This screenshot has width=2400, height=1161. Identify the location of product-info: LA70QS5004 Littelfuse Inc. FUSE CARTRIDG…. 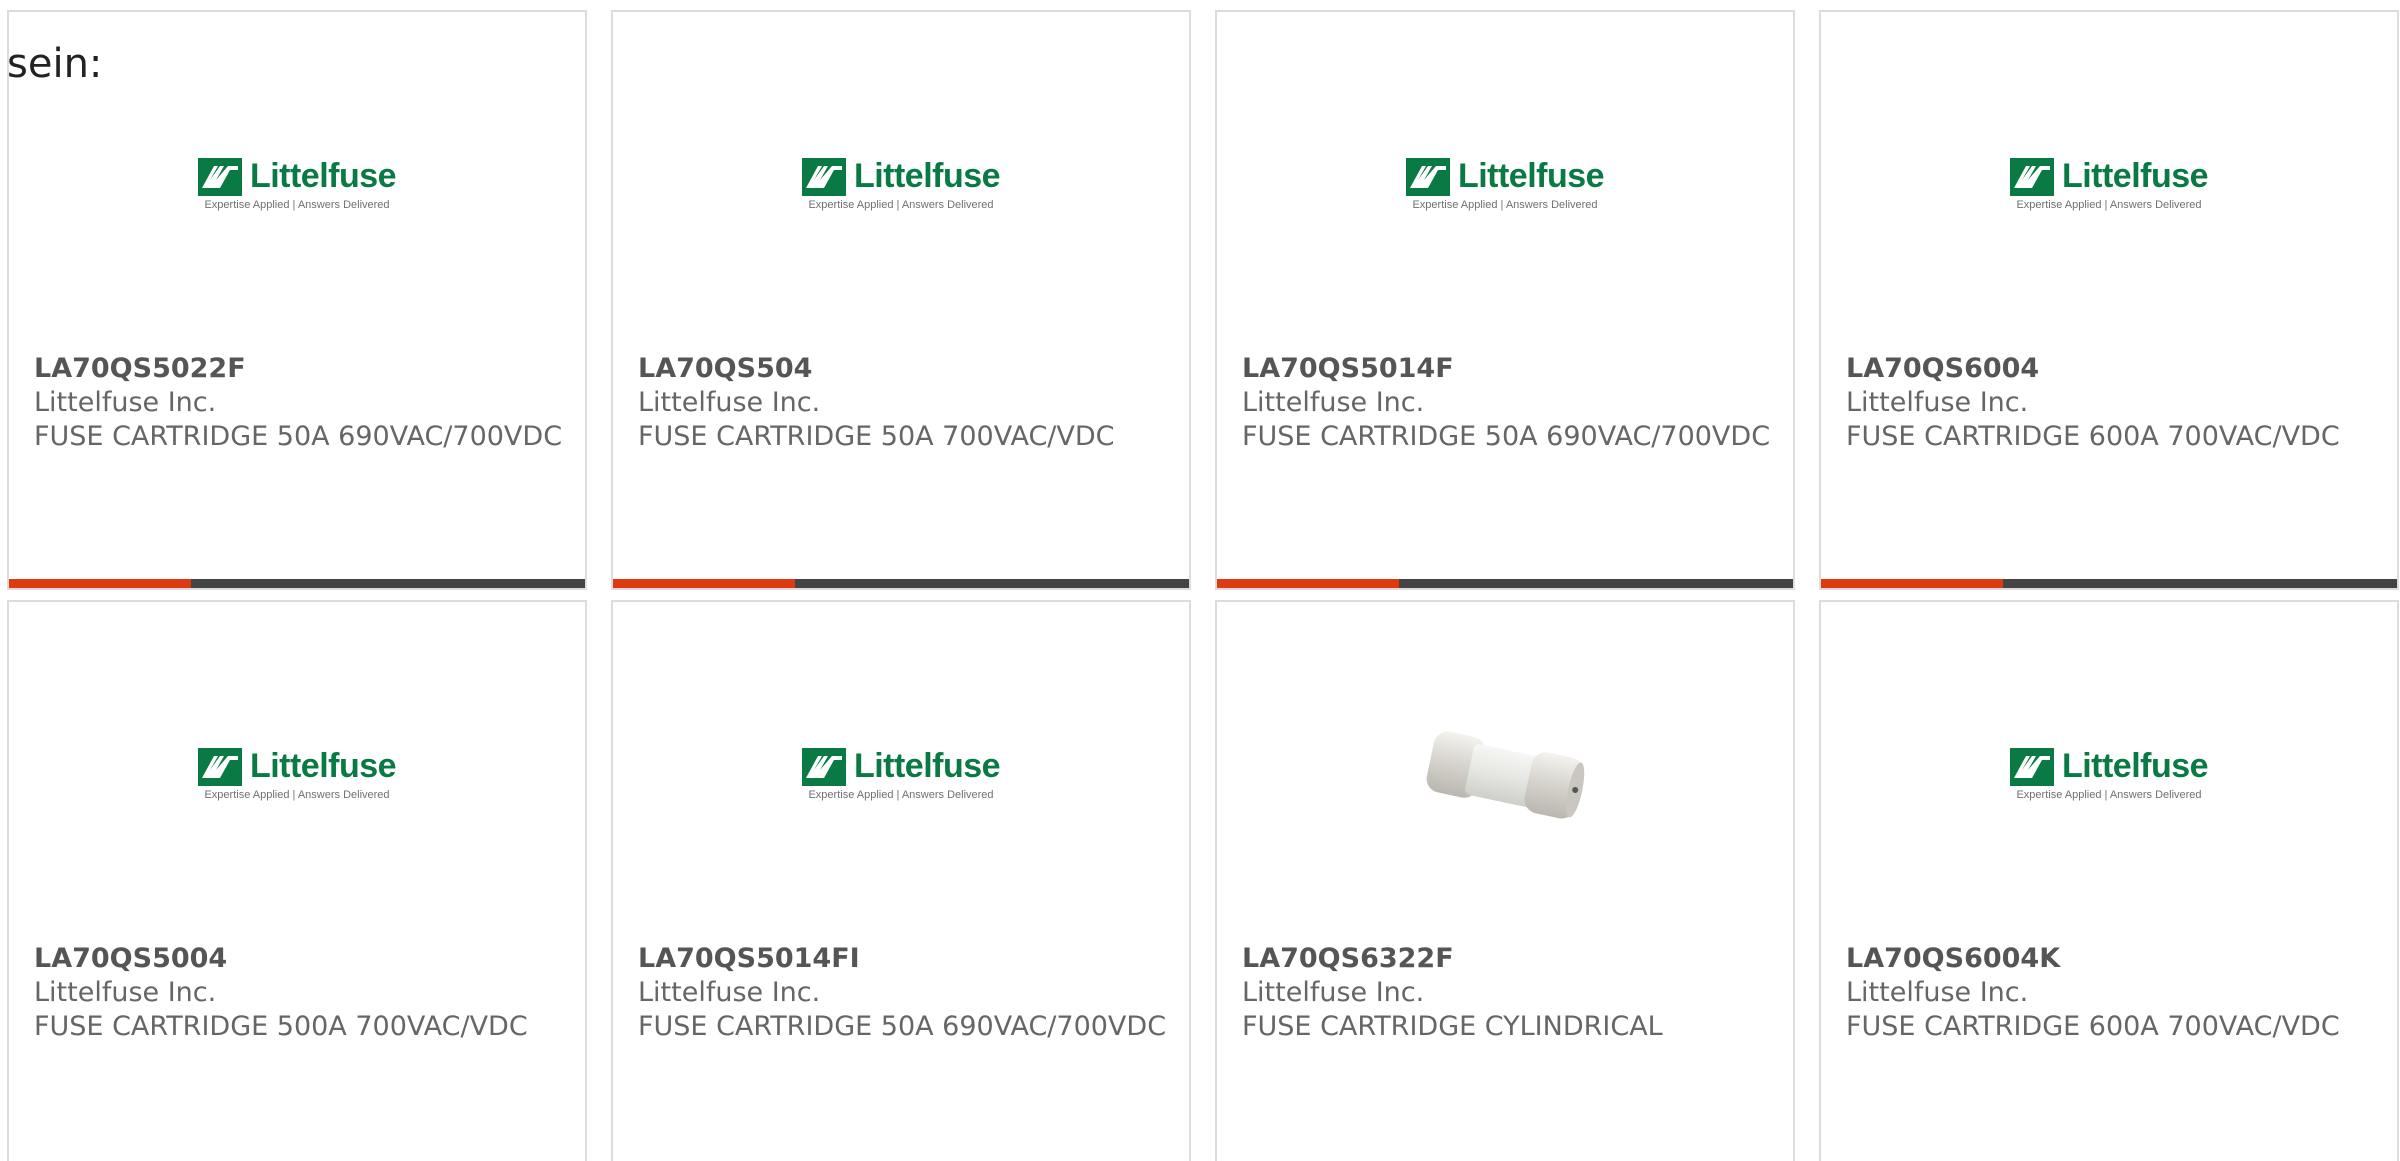
(299, 993).